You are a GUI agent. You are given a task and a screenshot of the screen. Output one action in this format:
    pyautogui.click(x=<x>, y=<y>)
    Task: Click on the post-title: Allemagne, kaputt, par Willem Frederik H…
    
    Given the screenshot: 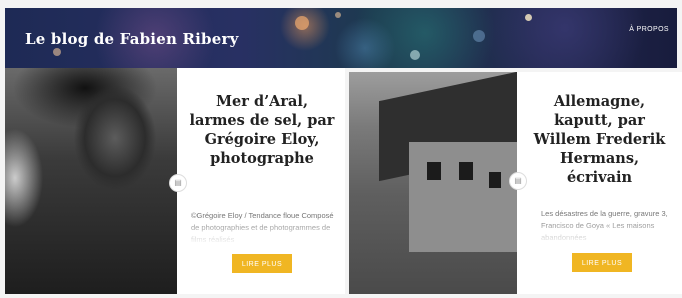 What is the action you would take?
    pyautogui.click(x=599, y=139)
    